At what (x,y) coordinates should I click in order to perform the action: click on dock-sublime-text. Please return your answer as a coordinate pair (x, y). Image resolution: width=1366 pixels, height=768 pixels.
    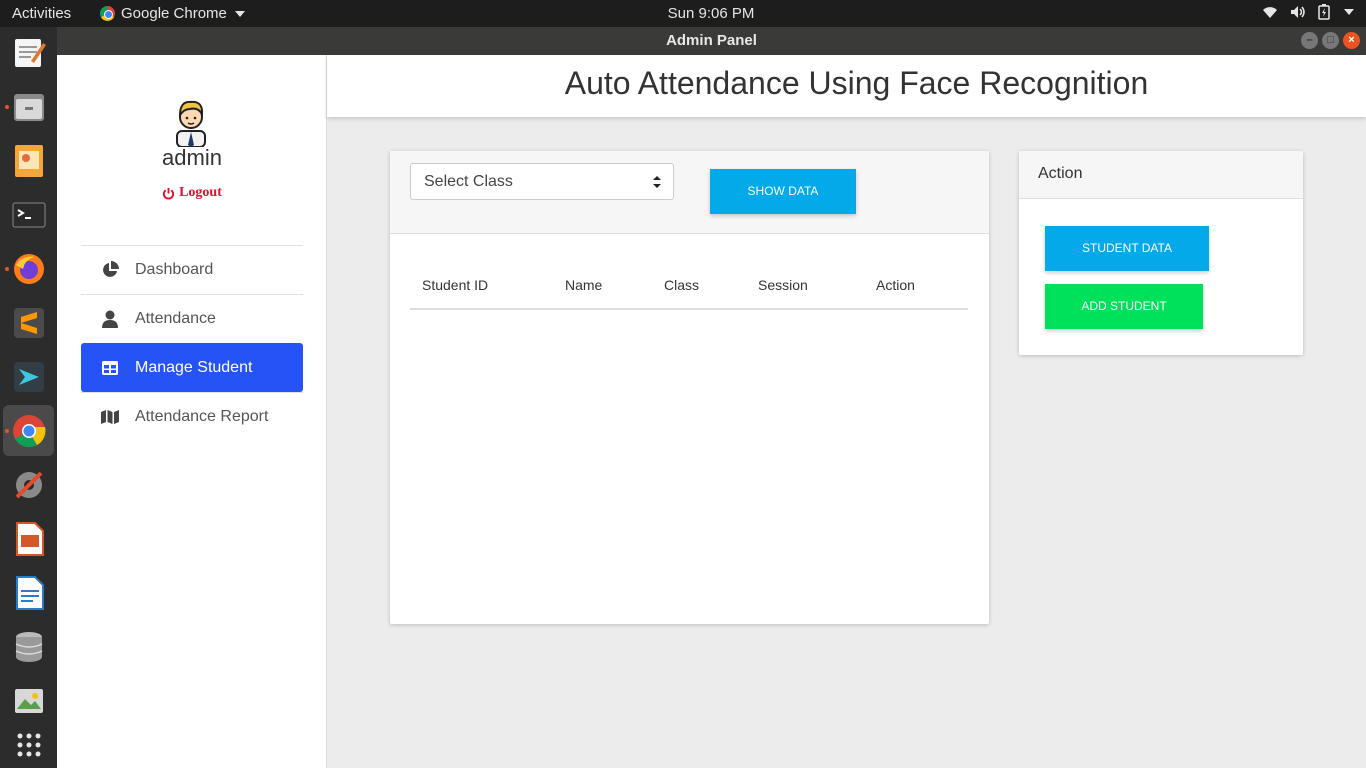
    Looking at the image, I should click on (28, 322).